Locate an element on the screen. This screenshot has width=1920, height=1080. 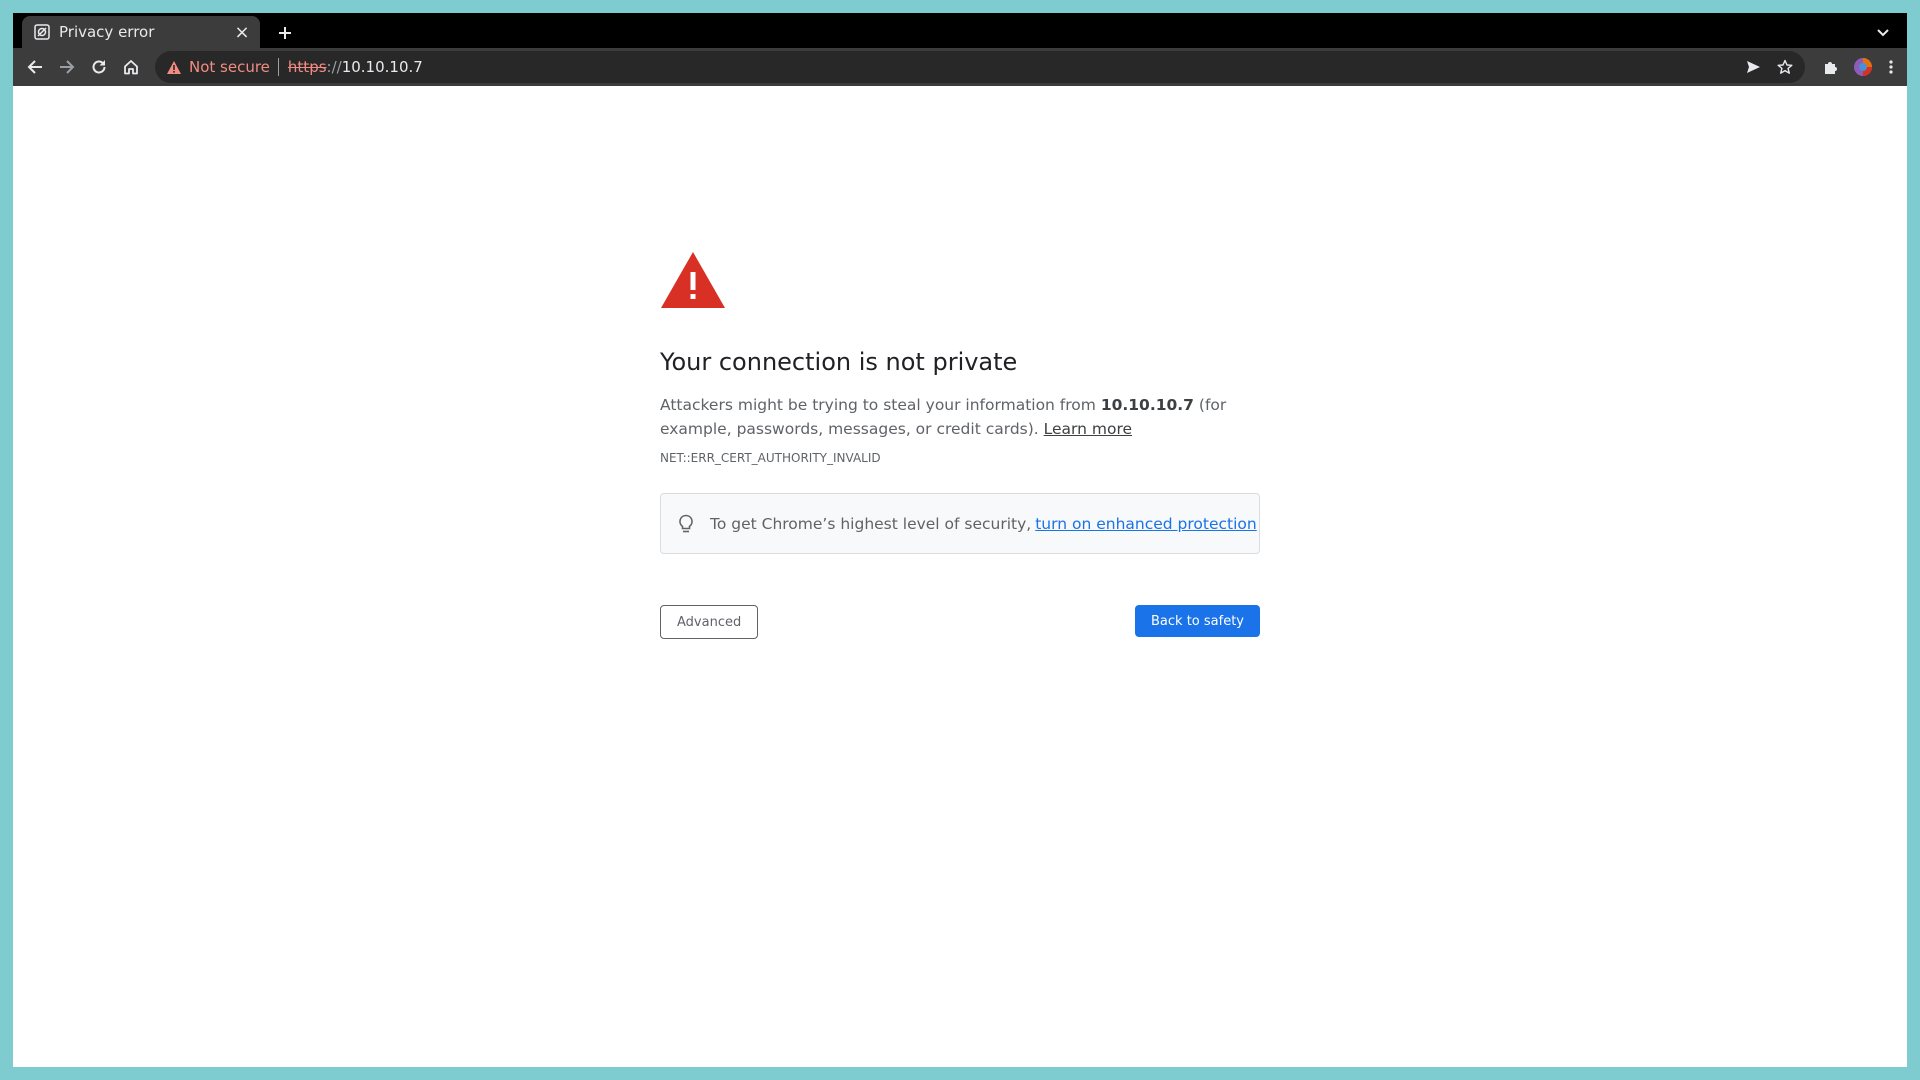
back-arrow-icon is located at coordinates (35, 67).